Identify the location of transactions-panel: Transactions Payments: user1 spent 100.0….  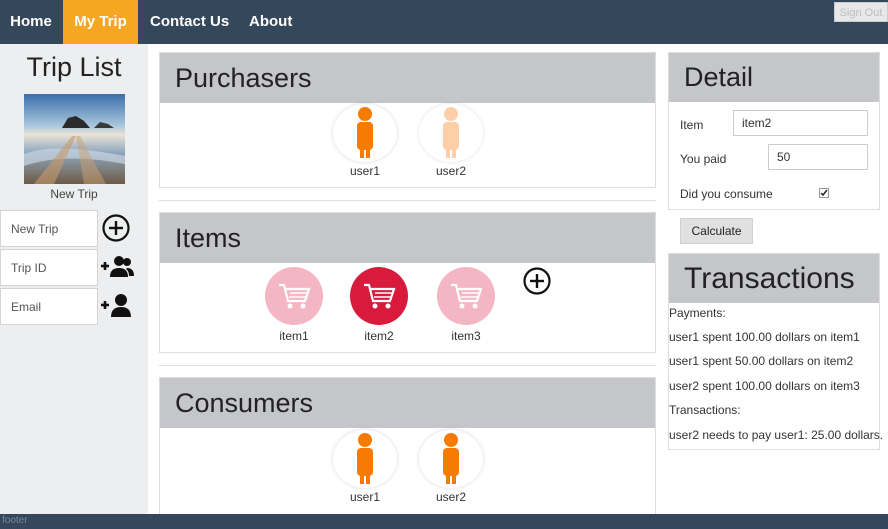
(776, 351).